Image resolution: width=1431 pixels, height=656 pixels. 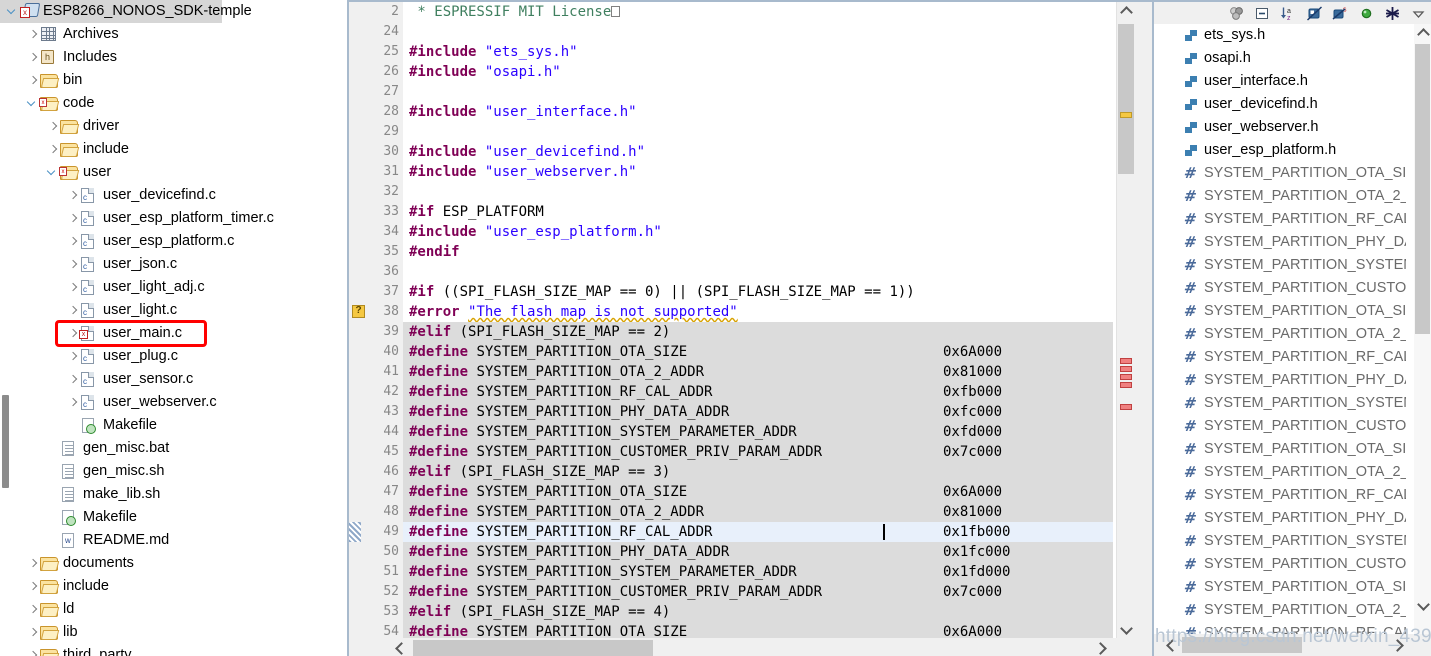 I want to click on tree-item-include: include, so click(x=173, y=149).